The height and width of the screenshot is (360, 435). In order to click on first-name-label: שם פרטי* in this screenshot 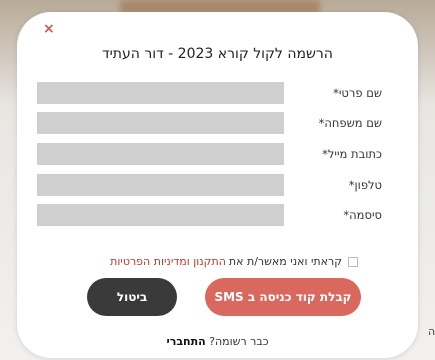, I will do `click(357, 93)`.